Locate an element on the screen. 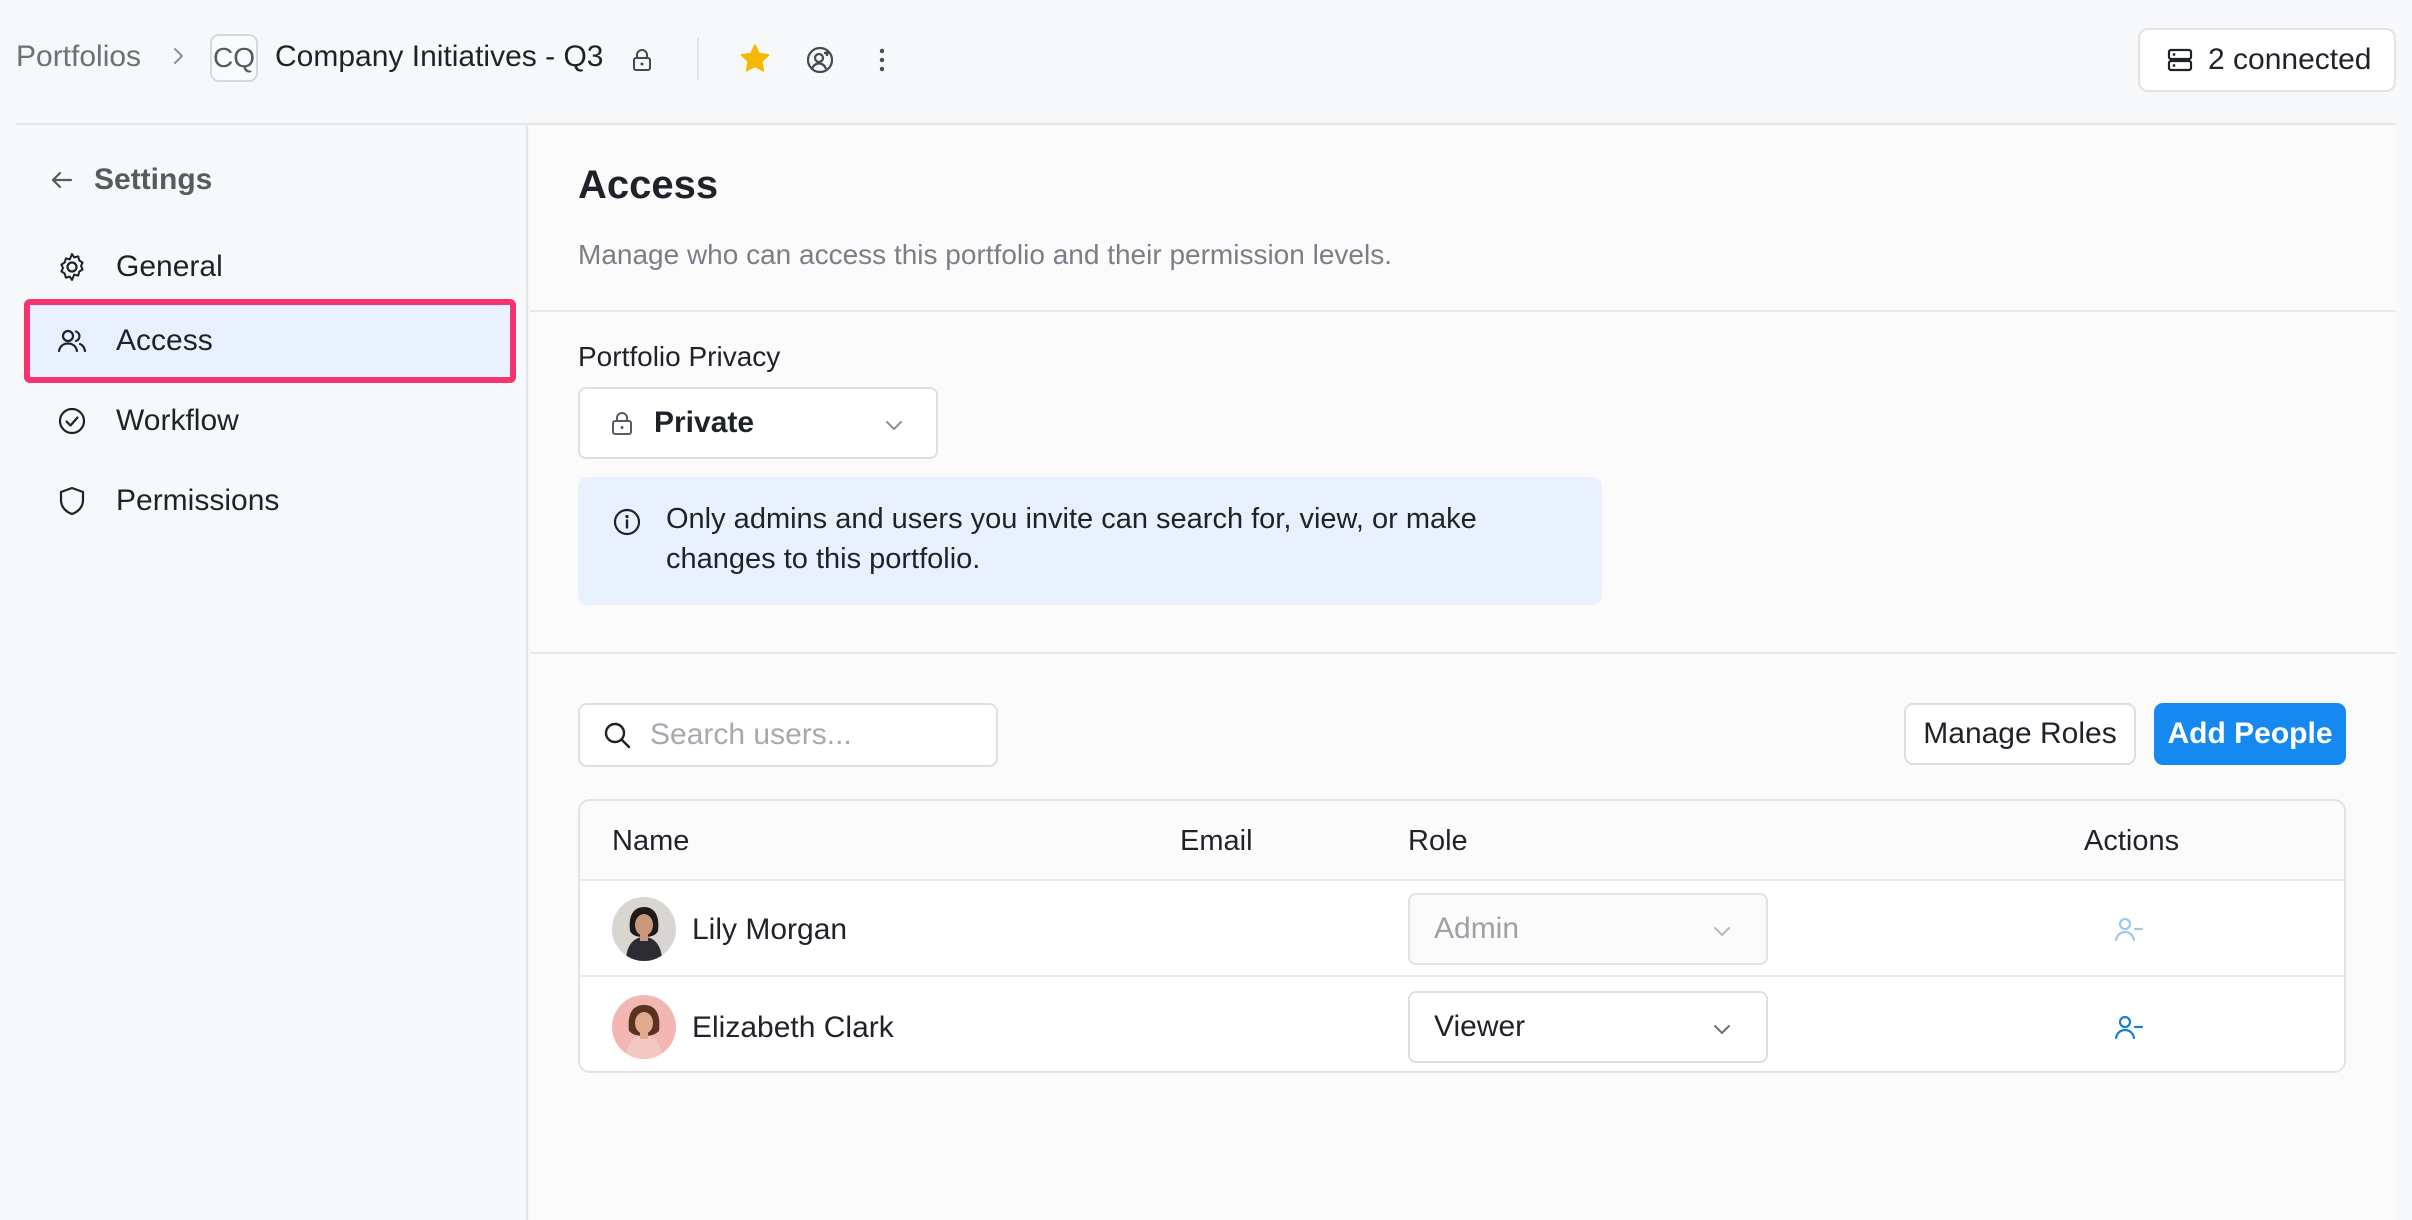  portfolio-privacy-select: Private is located at coordinates (758, 423).